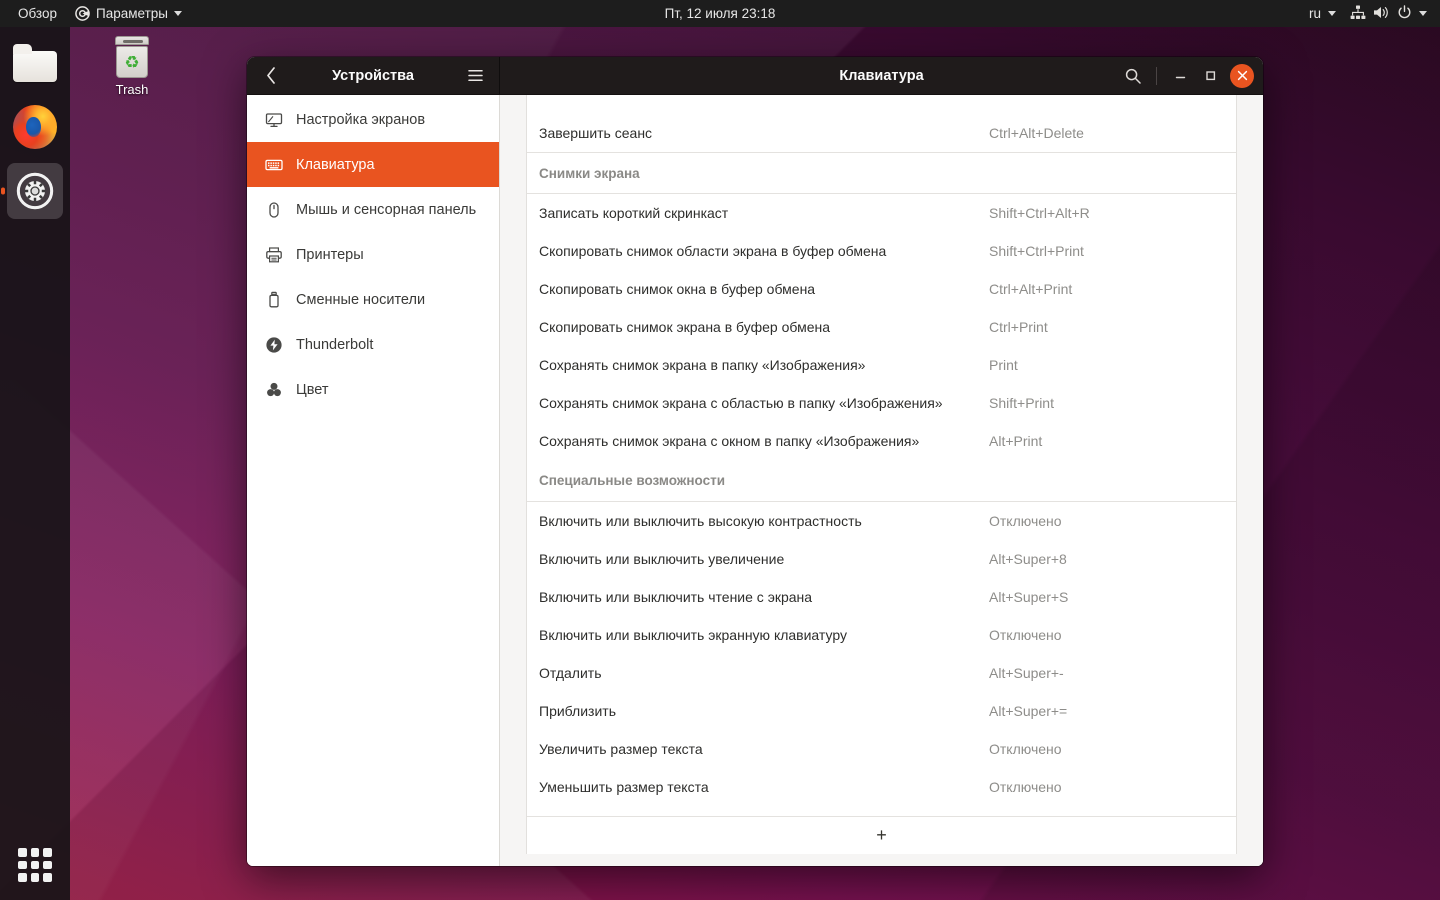 Image resolution: width=1440 pixels, height=900 pixels. Describe the element at coordinates (881, 749) in the screenshot. I see `table-row: Увеличить размер текста Отключено` at that location.